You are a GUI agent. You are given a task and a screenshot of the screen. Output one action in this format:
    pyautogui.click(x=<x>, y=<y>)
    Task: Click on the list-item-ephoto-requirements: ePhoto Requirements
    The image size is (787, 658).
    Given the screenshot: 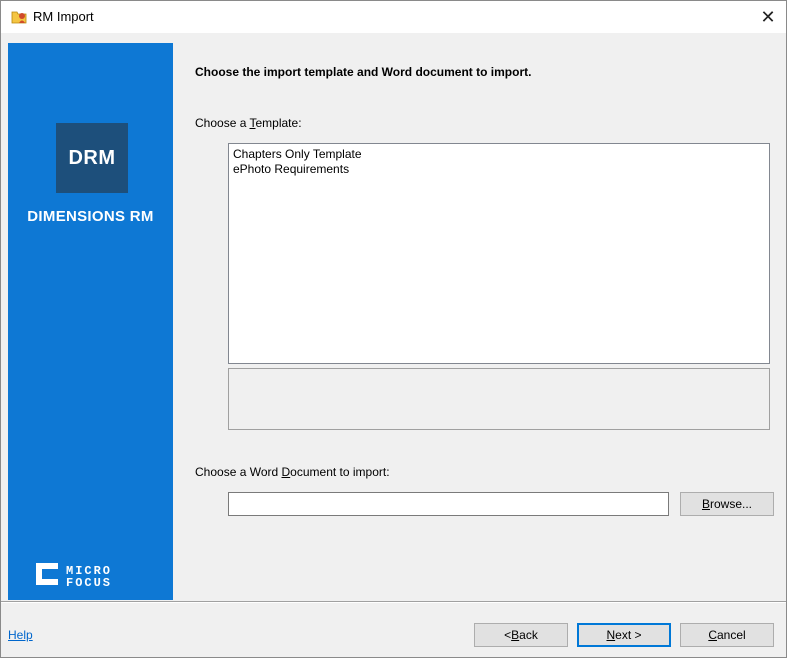 What is the action you would take?
    pyautogui.click(x=499, y=169)
    